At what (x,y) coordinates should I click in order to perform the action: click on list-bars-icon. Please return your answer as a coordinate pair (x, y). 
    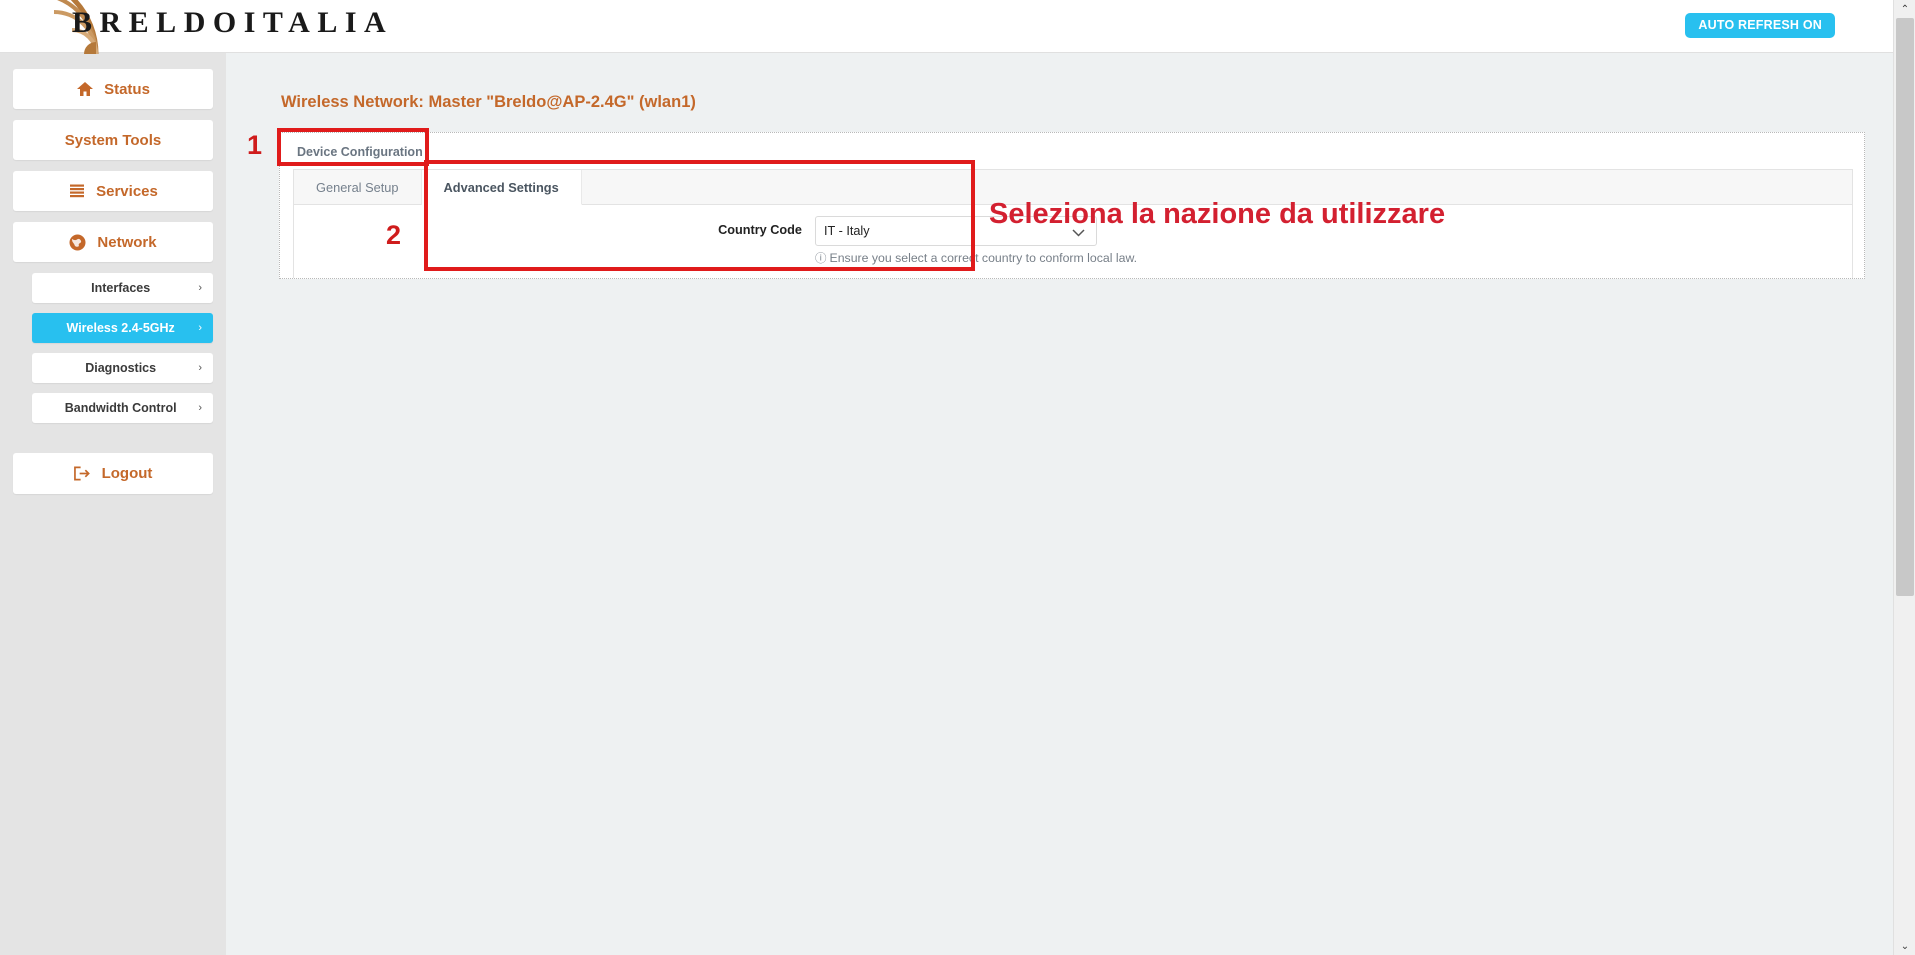
    Looking at the image, I should click on (76, 191).